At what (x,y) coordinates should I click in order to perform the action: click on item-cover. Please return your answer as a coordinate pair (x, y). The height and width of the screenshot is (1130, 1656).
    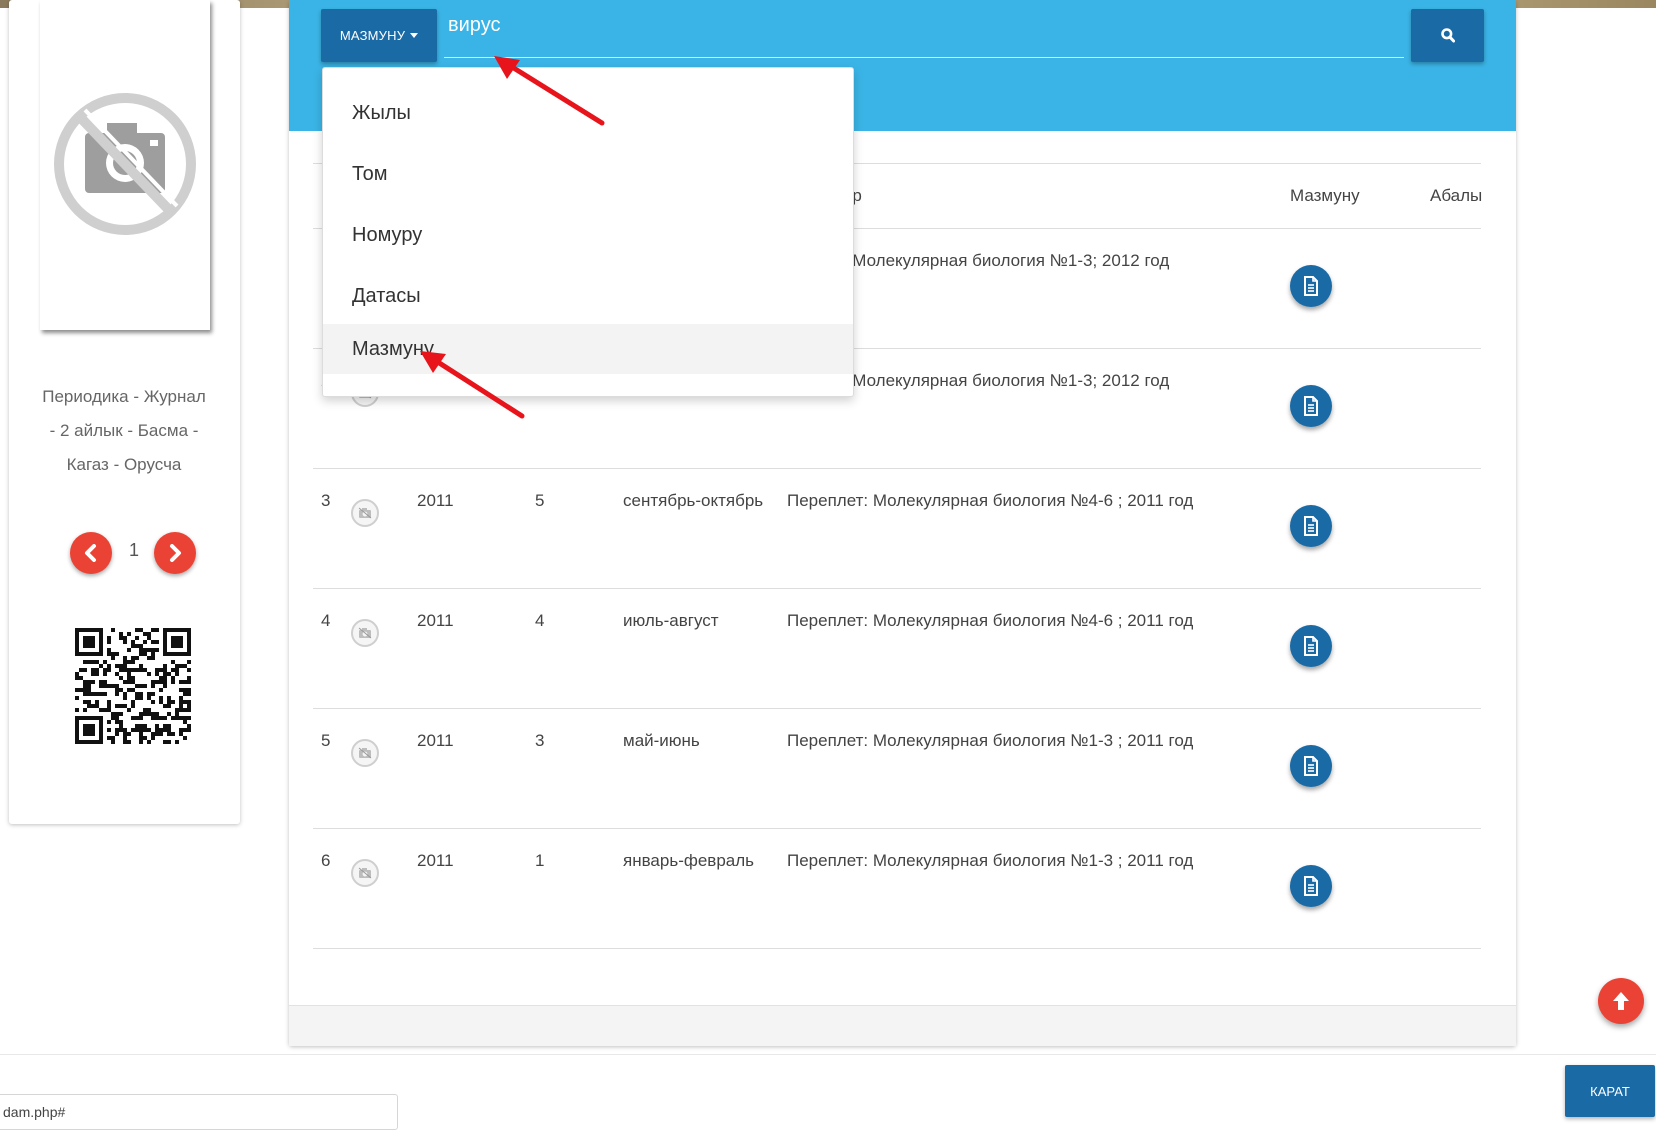
    Looking at the image, I should click on (125, 165).